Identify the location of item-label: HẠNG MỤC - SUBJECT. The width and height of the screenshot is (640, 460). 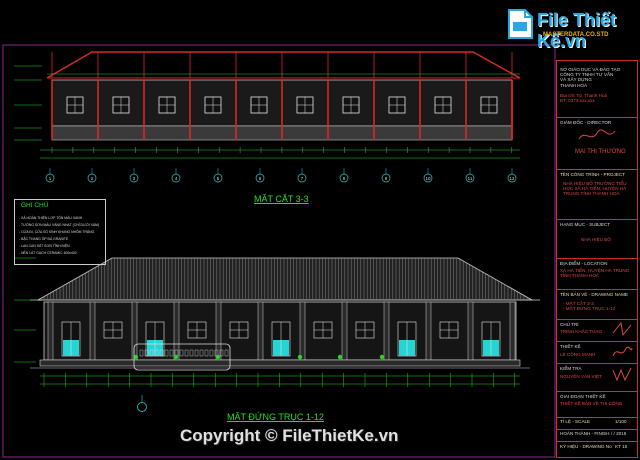
(585, 224).